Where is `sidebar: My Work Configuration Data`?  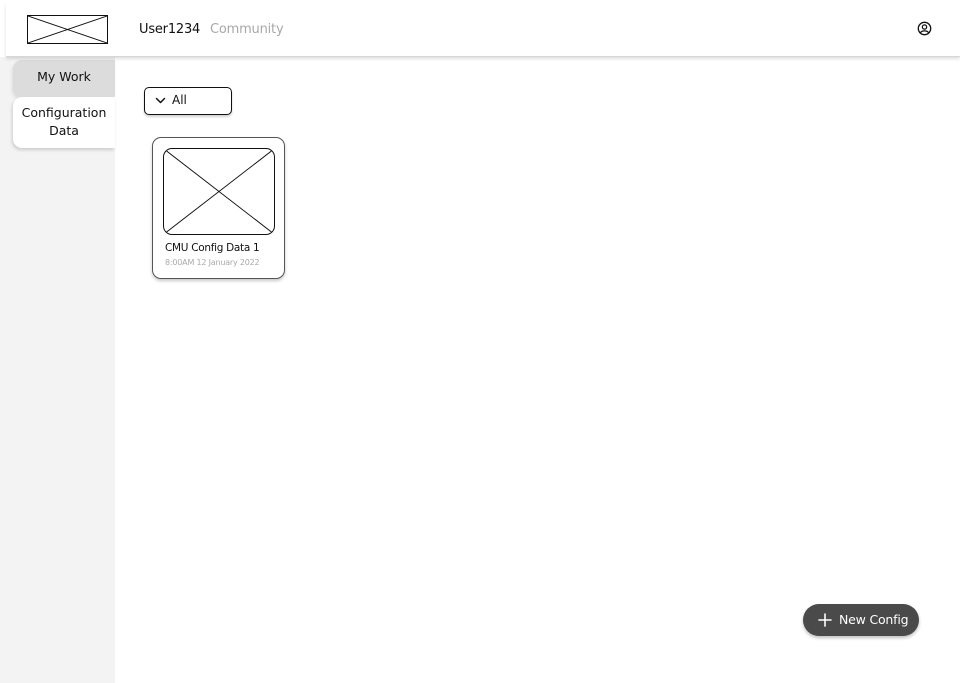
sidebar: My Work Configuration Data is located at coordinates (57, 370).